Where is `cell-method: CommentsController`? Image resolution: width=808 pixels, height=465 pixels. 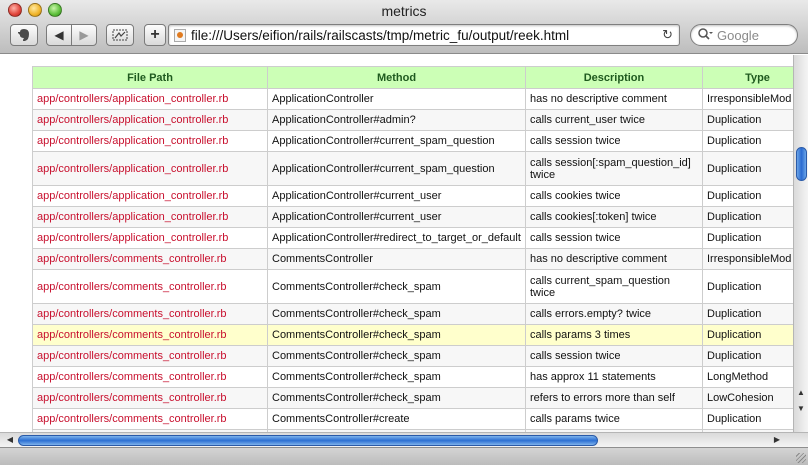 cell-method: CommentsController is located at coordinates (396, 259).